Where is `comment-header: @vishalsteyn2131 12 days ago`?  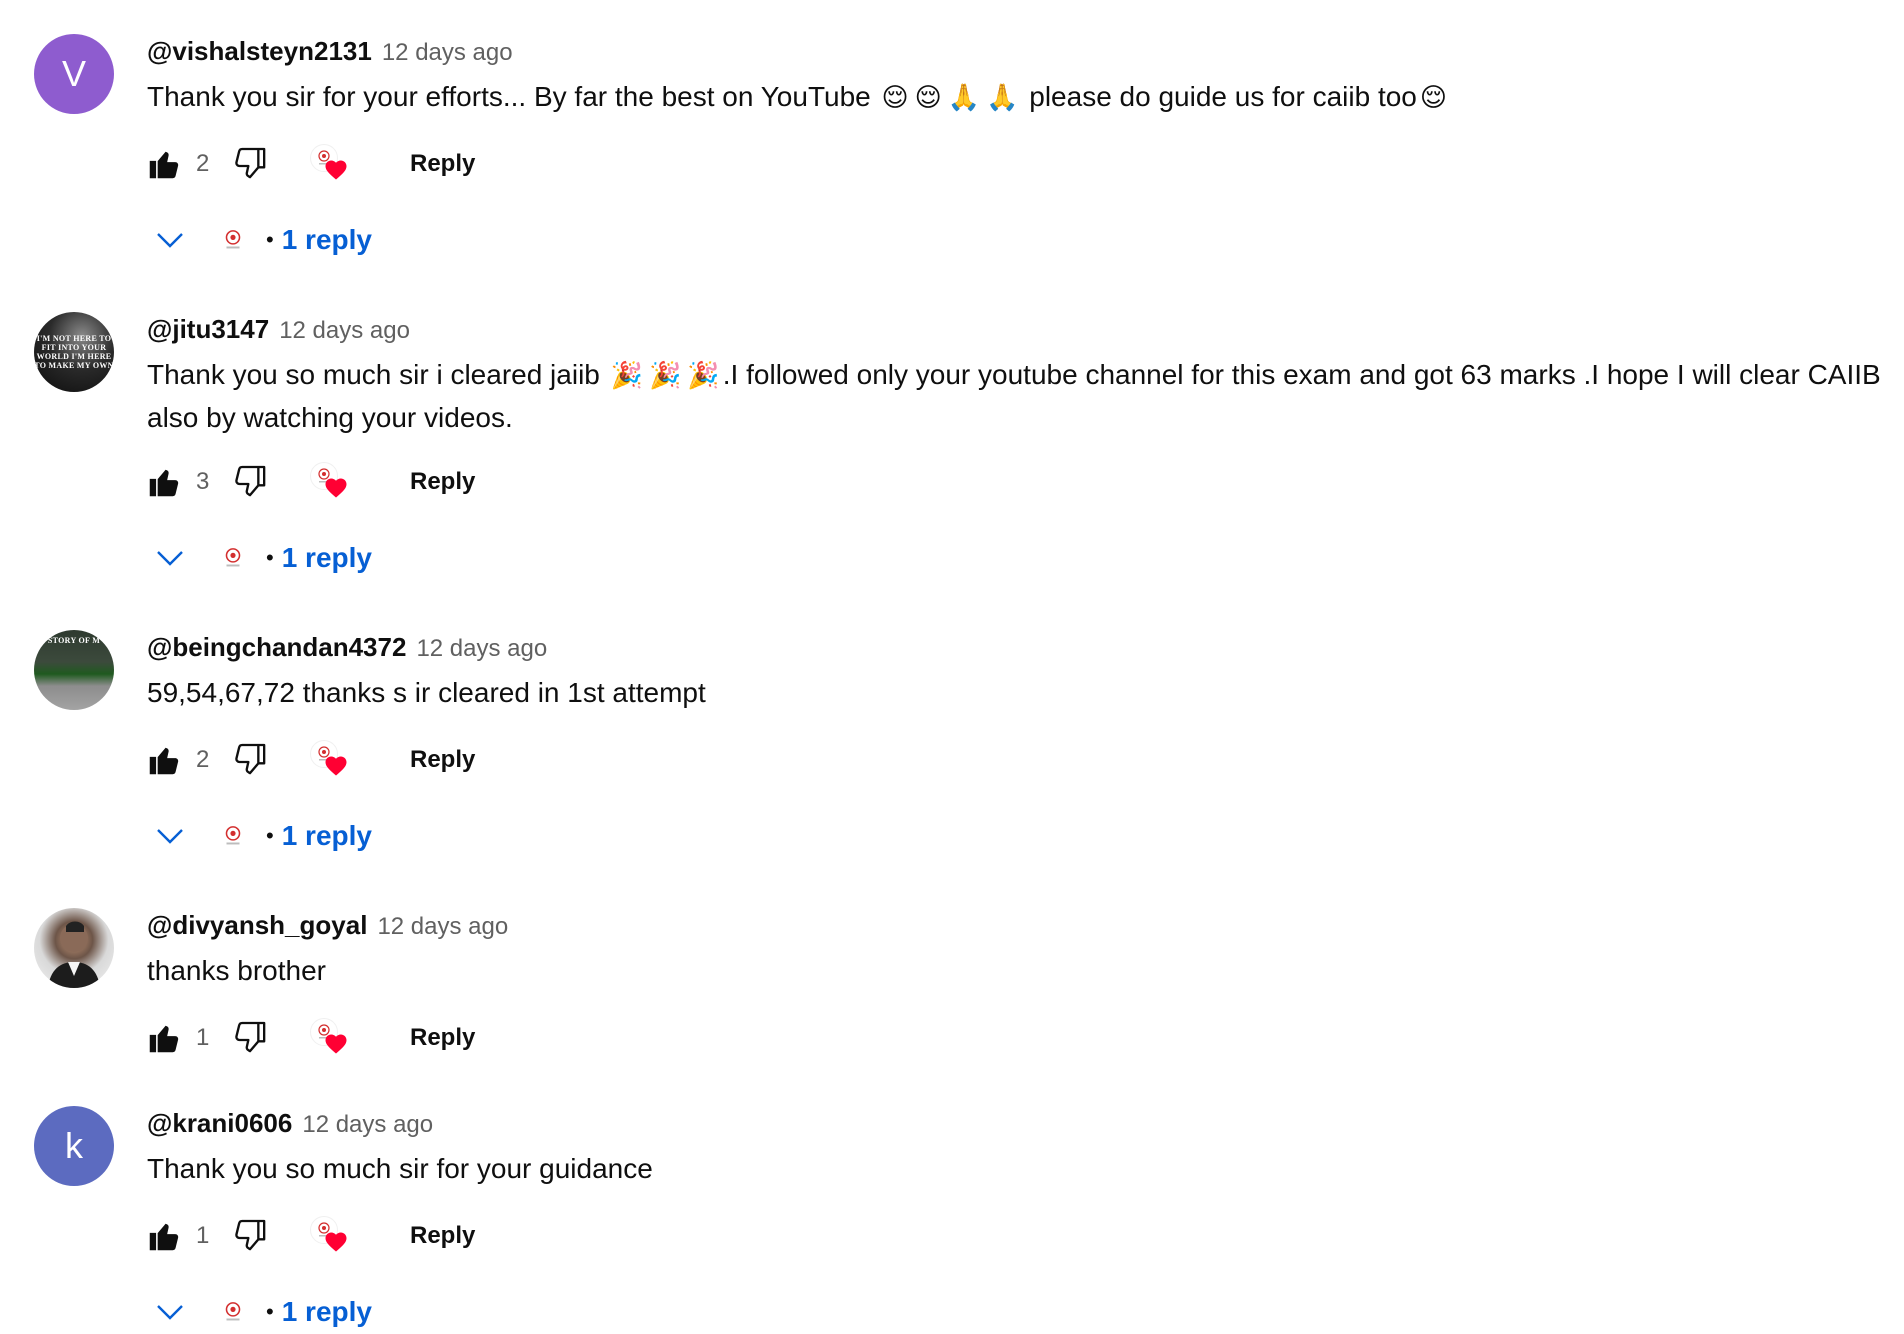 comment-header: @vishalsteyn2131 12 days ago is located at coordinates (330, 51).